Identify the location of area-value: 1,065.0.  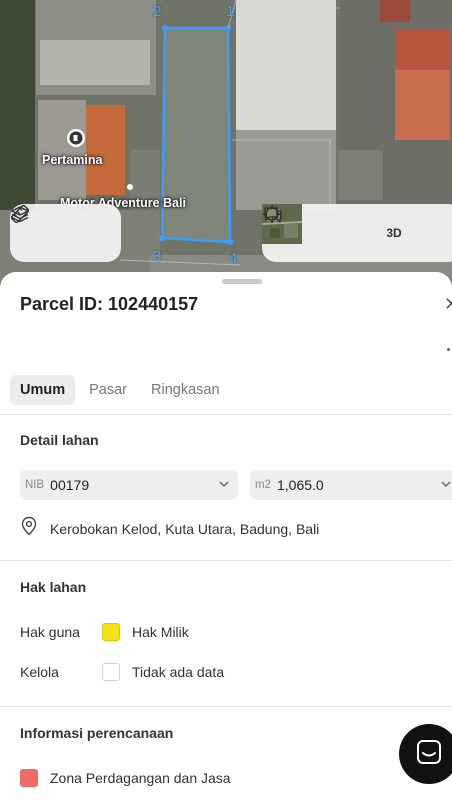
(300, 485).